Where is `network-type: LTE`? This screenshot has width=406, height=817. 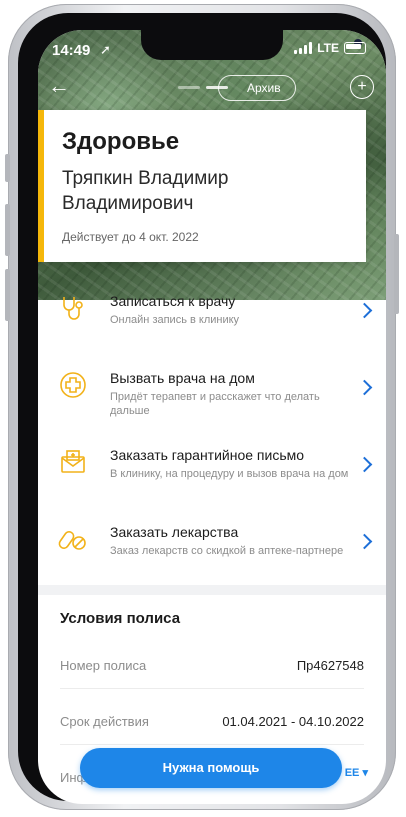 network-type: LTE is located at coordinates (328, 48).